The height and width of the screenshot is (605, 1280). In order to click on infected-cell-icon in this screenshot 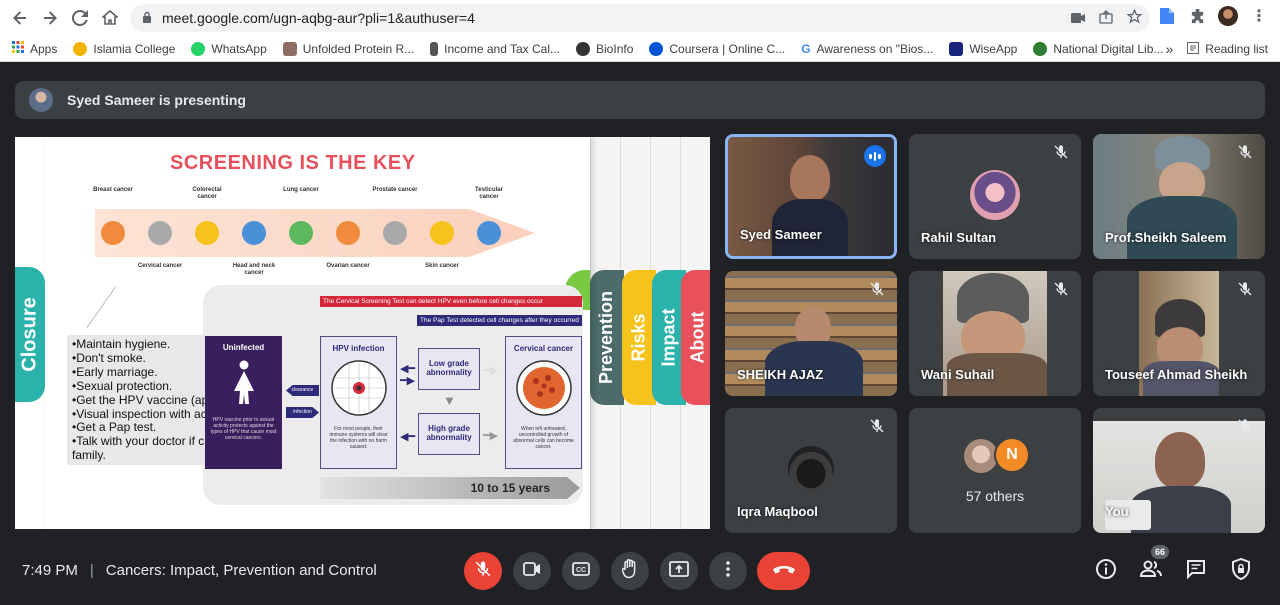, I will do `click(358, 390)`.